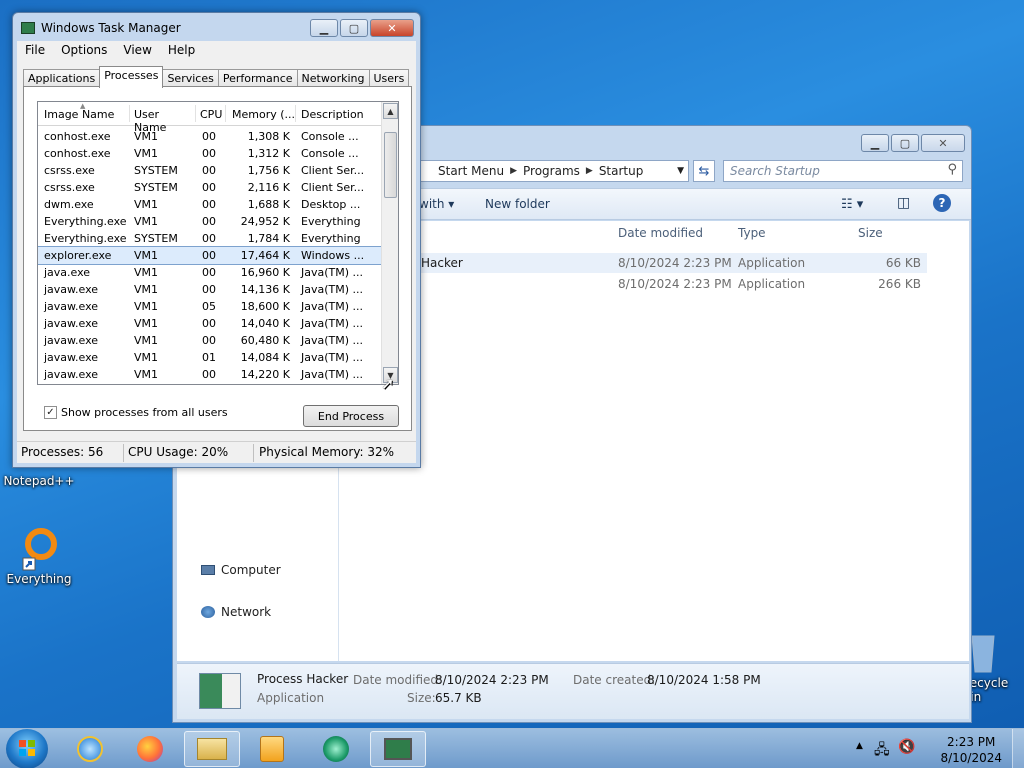  Describe the element at coordinates (517, 204) in the screenshot. I see `new-folder-button: New folder` at that location.